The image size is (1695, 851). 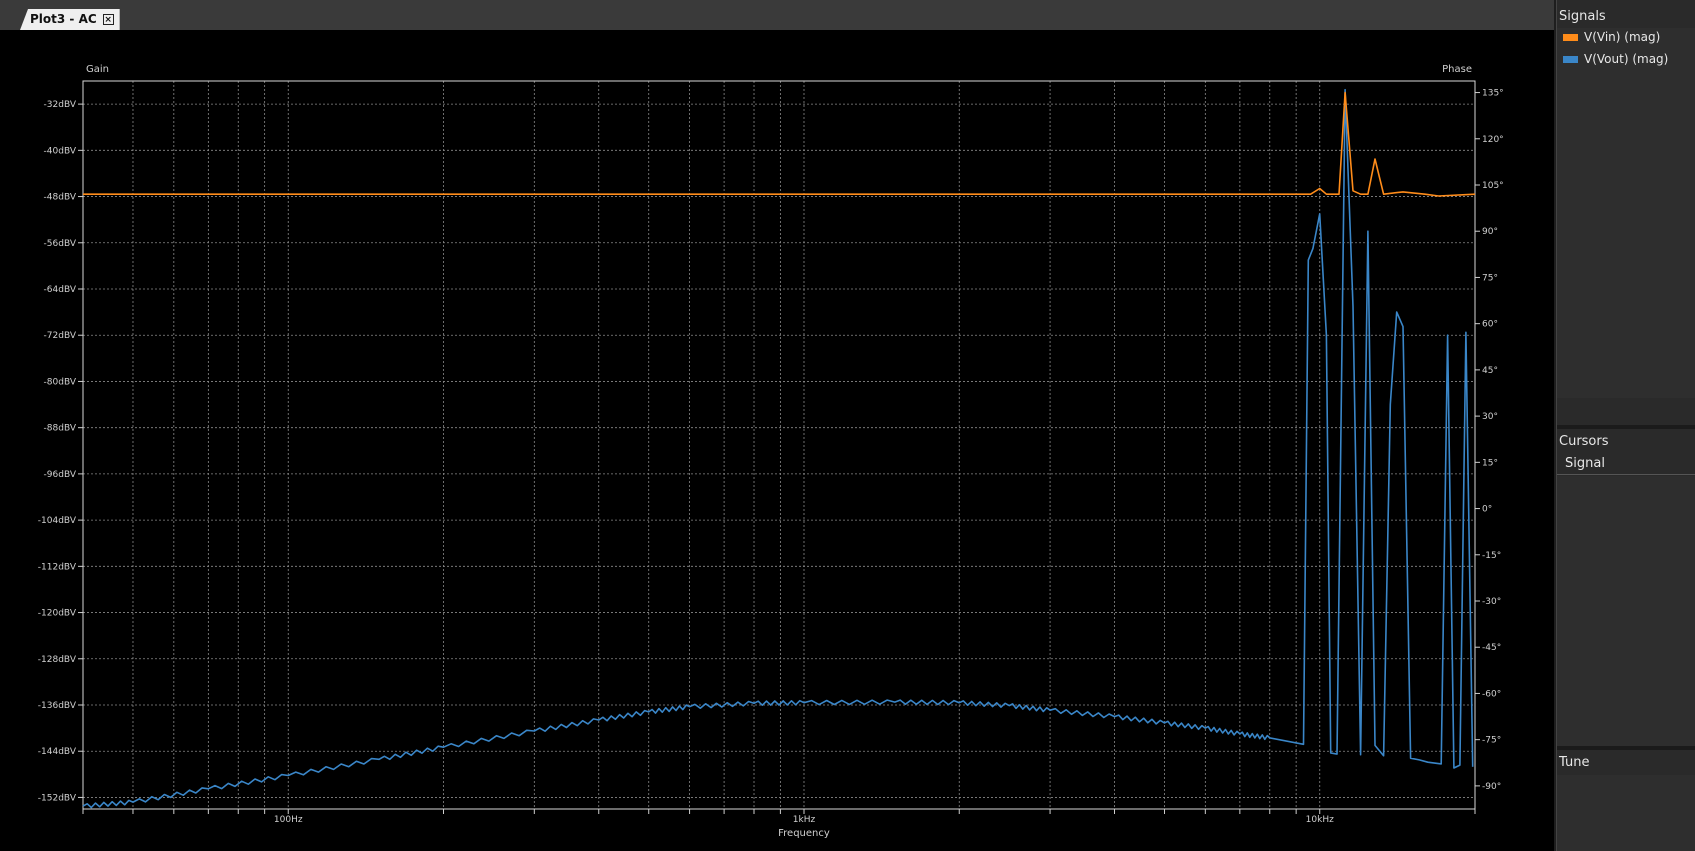 What do you see at coordinates (57, 798) in the screenshot?
I see `y-tick-label: -152dBV` at bounding box center [57, 798].